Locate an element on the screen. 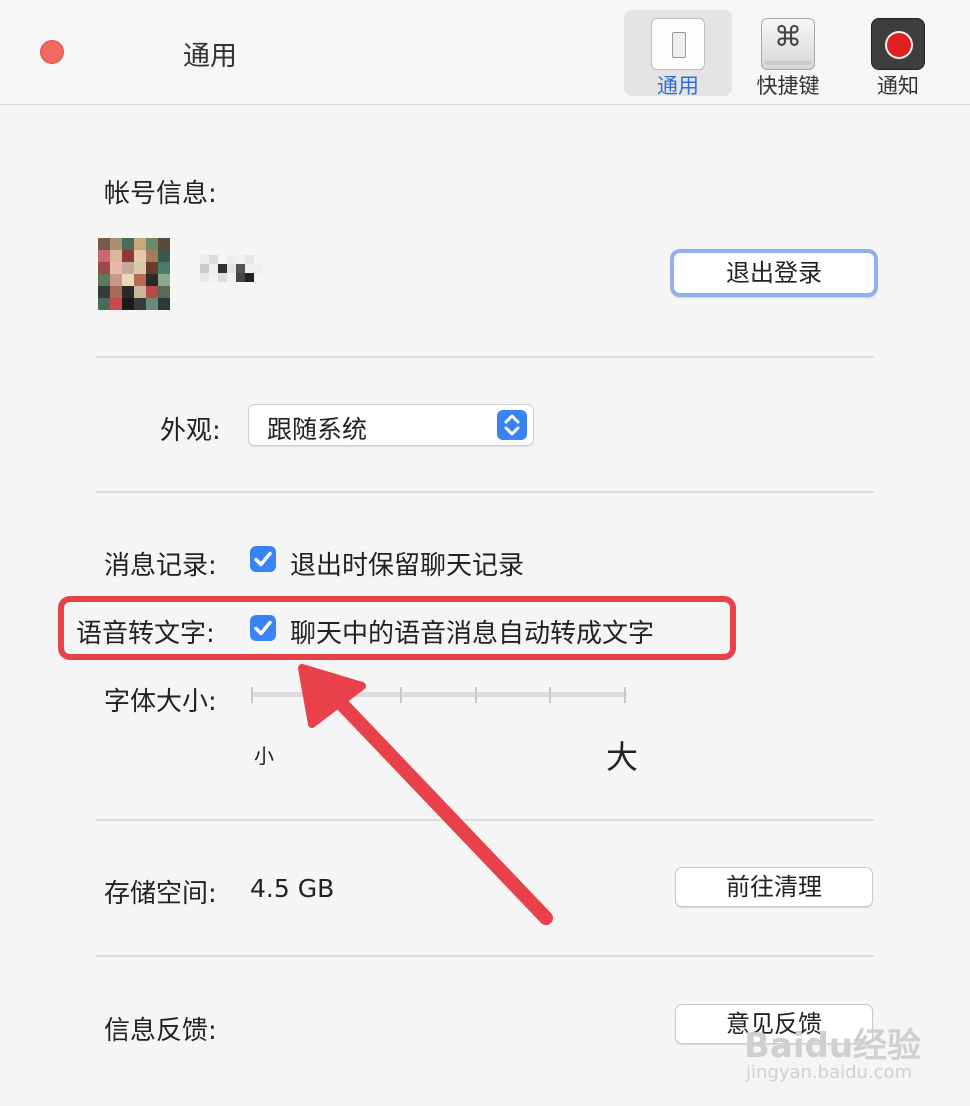 The image size is (970, 1106). annotation-arrow is located at coordinates (425, 794).